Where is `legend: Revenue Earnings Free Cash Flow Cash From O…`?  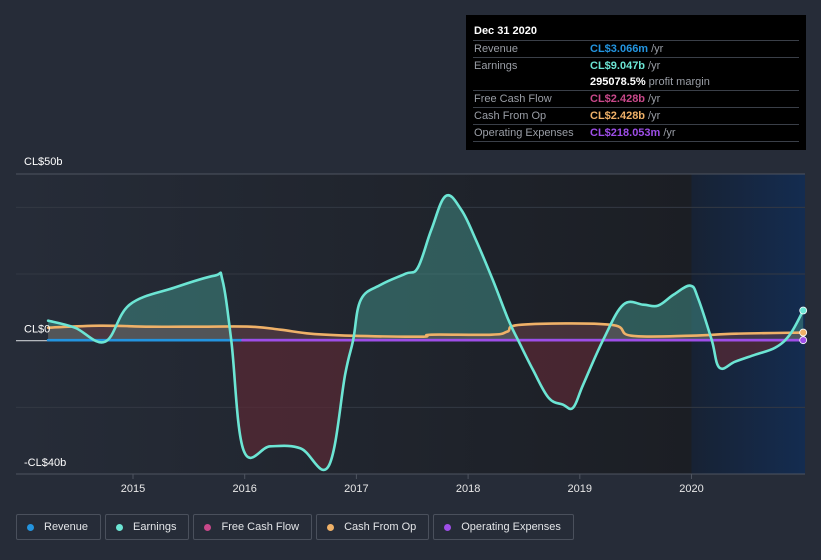
legend: Revenue Earnings Free Cash Flow Cash From O… is located at coordinates (295, 527).